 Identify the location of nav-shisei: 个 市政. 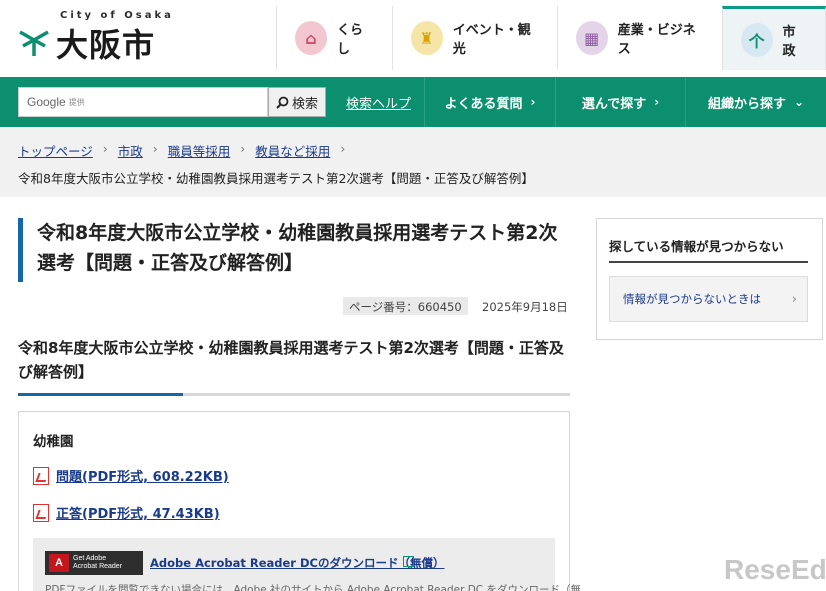
(773, 38).